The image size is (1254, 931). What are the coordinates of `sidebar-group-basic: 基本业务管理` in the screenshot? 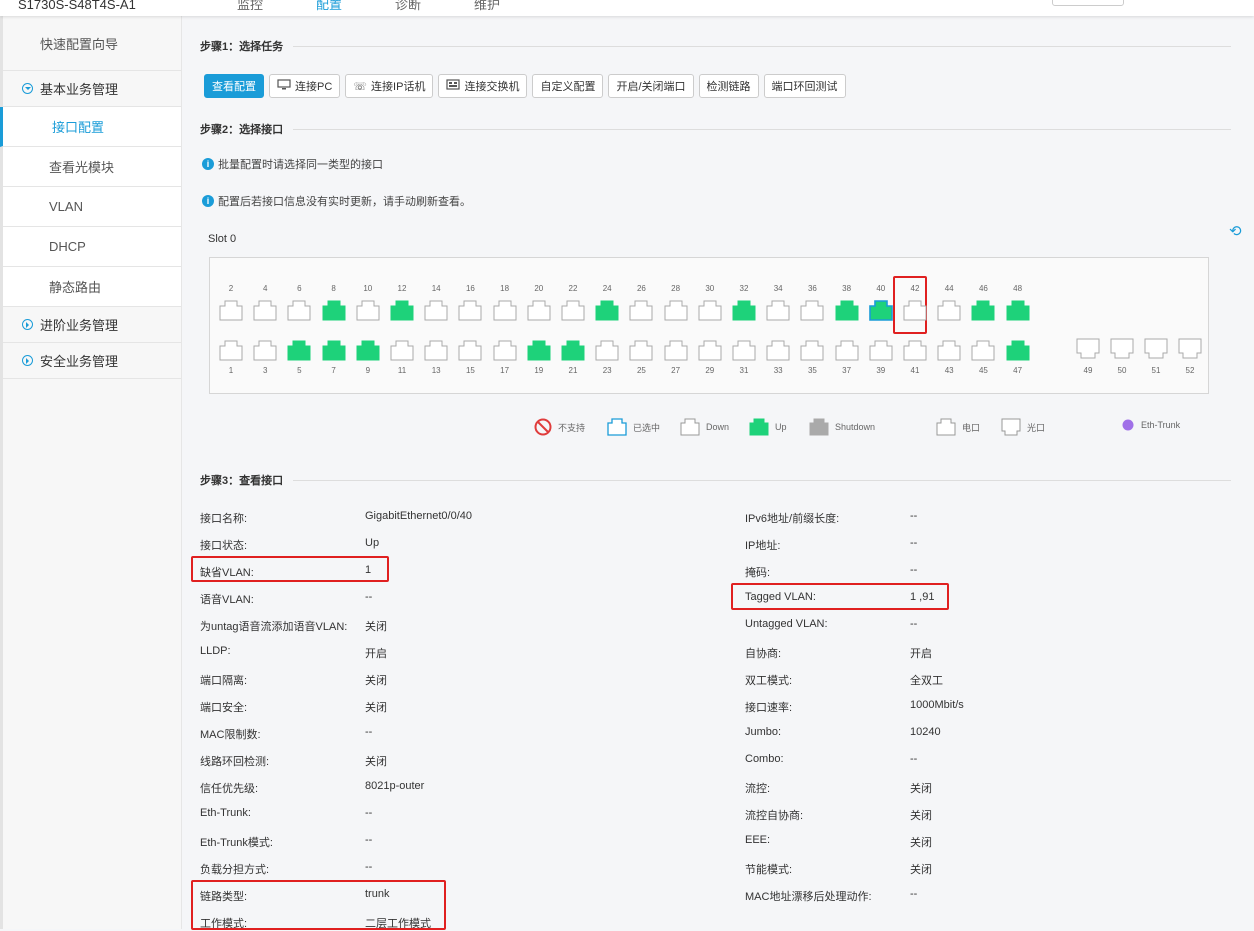 It's located at (92, 89).